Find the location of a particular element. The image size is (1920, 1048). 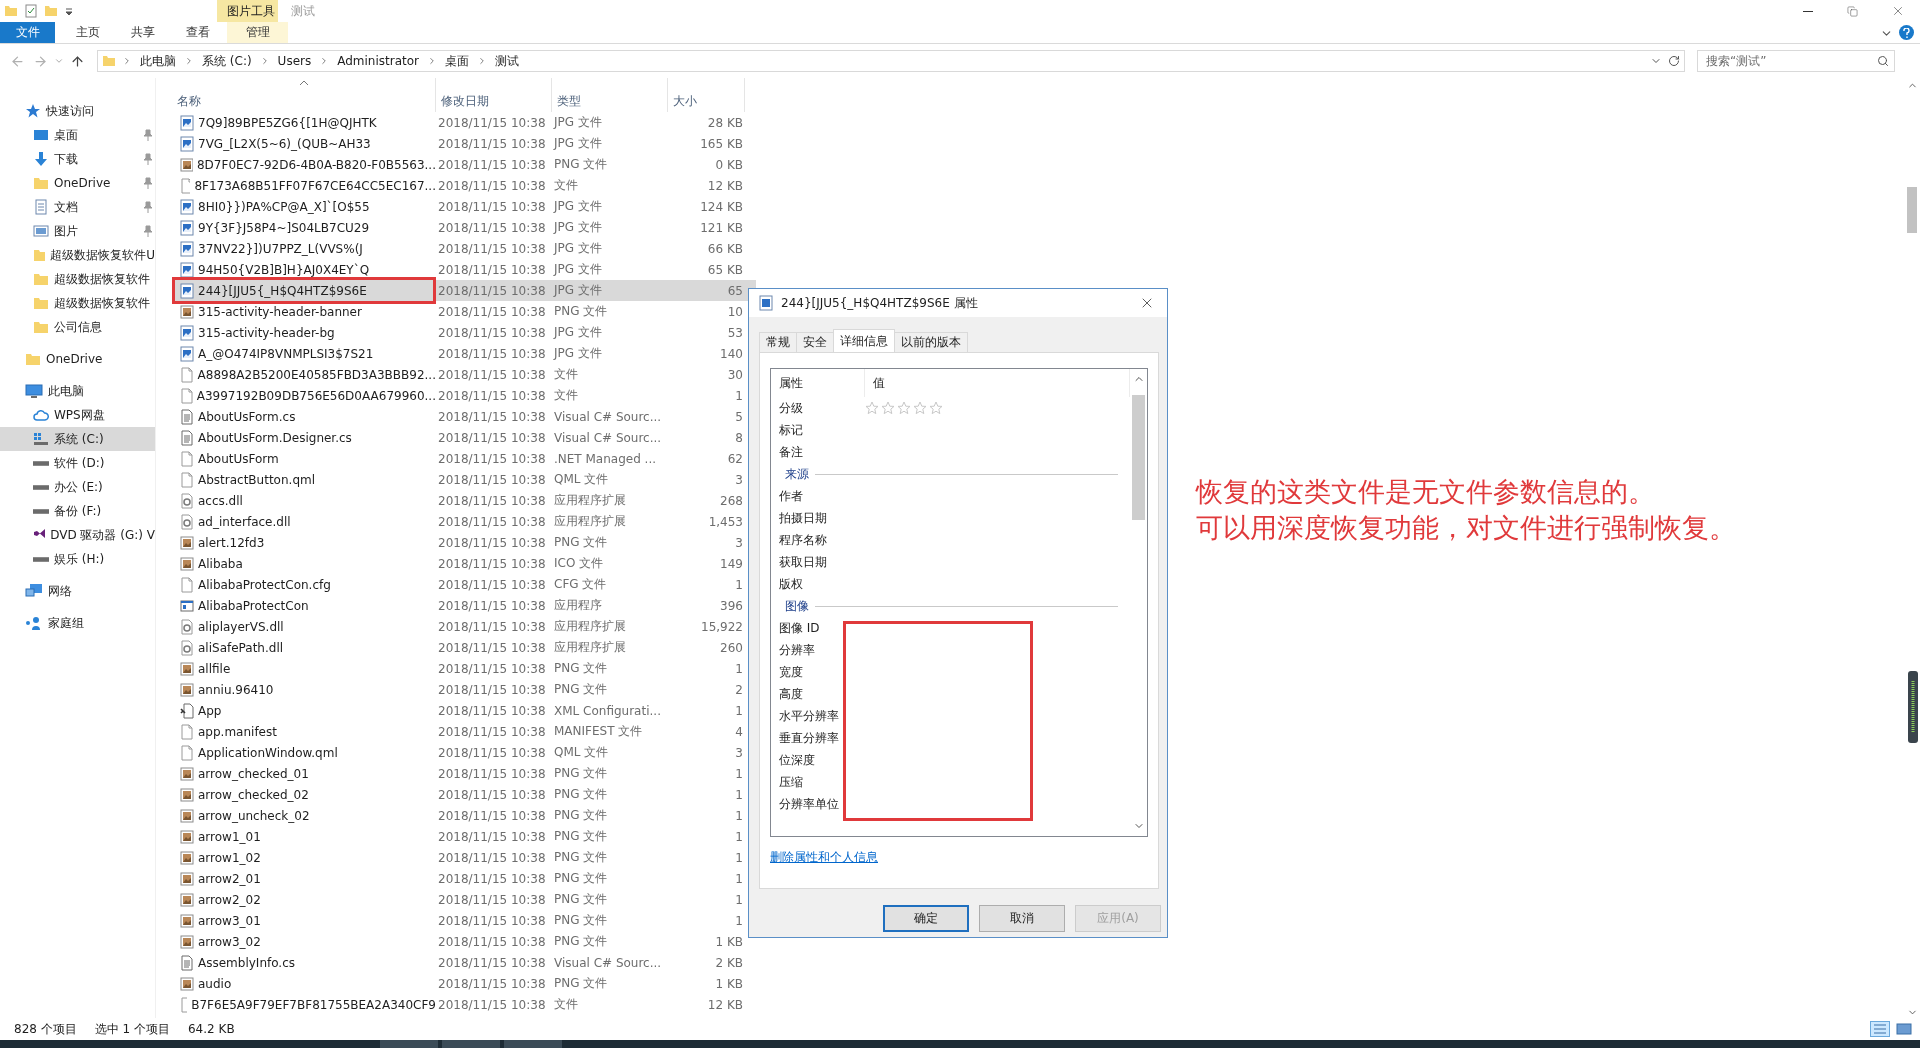

file-row: alert.12fd3 2018/11/15 10:38 PNG 文件 3 is located at coordinates (464, 542).